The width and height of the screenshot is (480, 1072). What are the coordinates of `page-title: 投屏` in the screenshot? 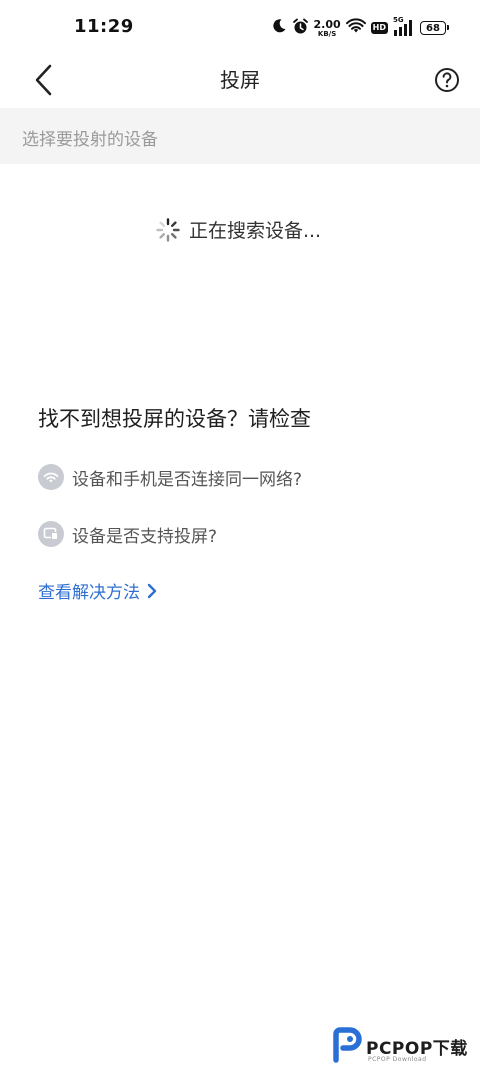 It's located at (240, 80).